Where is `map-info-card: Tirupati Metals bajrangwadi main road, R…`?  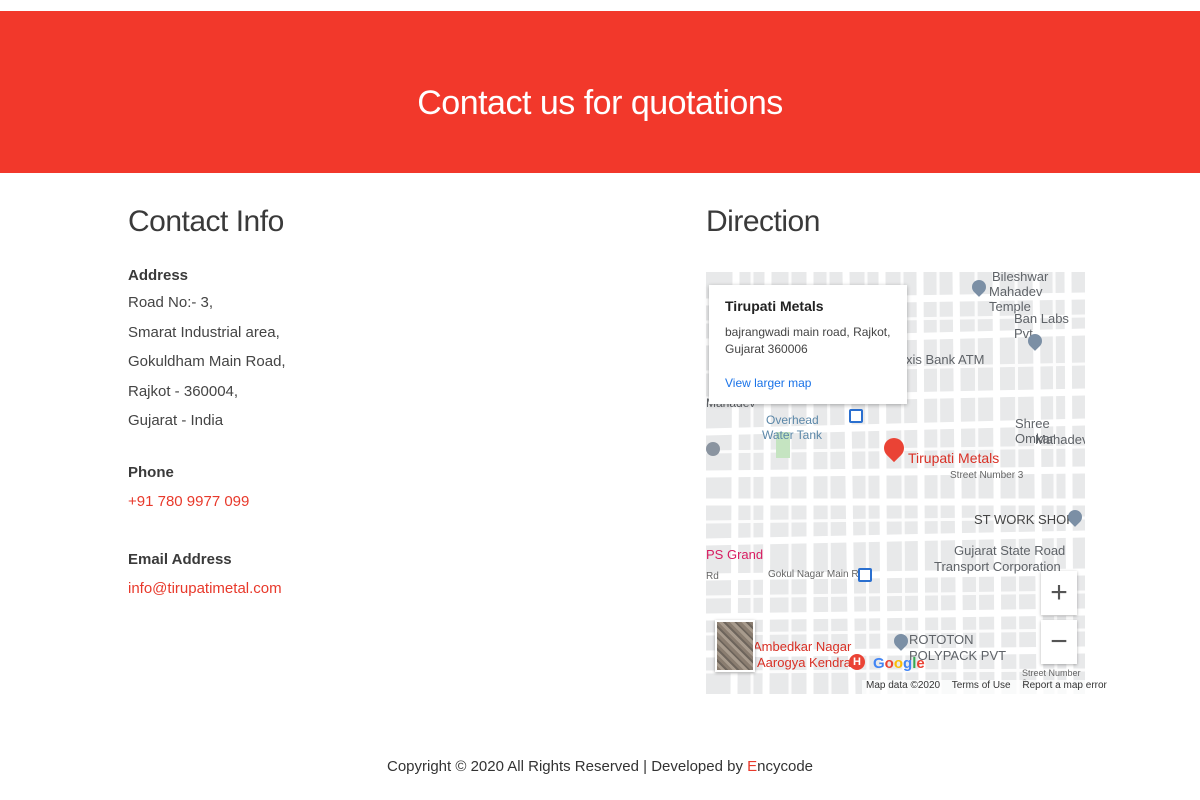 map-info-card: Tirupati Metals bajrangwadi main road, R… is located at coordinates (808, 344).